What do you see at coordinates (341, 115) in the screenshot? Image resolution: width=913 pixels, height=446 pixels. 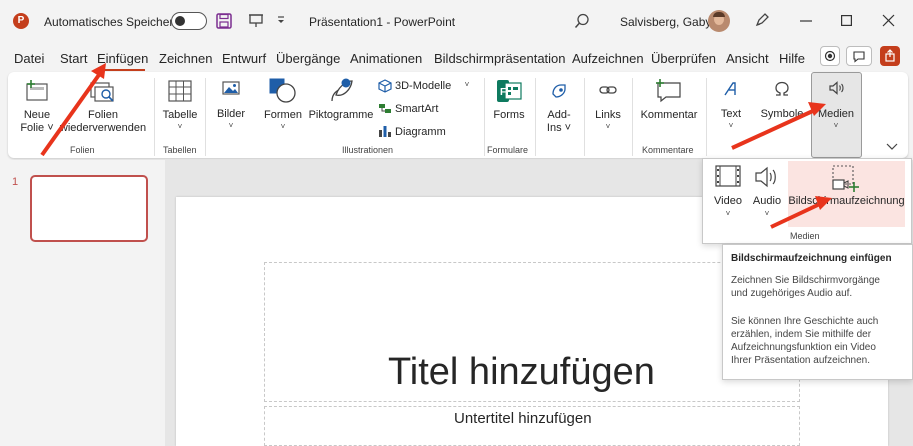 I see `icons-label: Piktogramme` at bounding box center [341, 115].